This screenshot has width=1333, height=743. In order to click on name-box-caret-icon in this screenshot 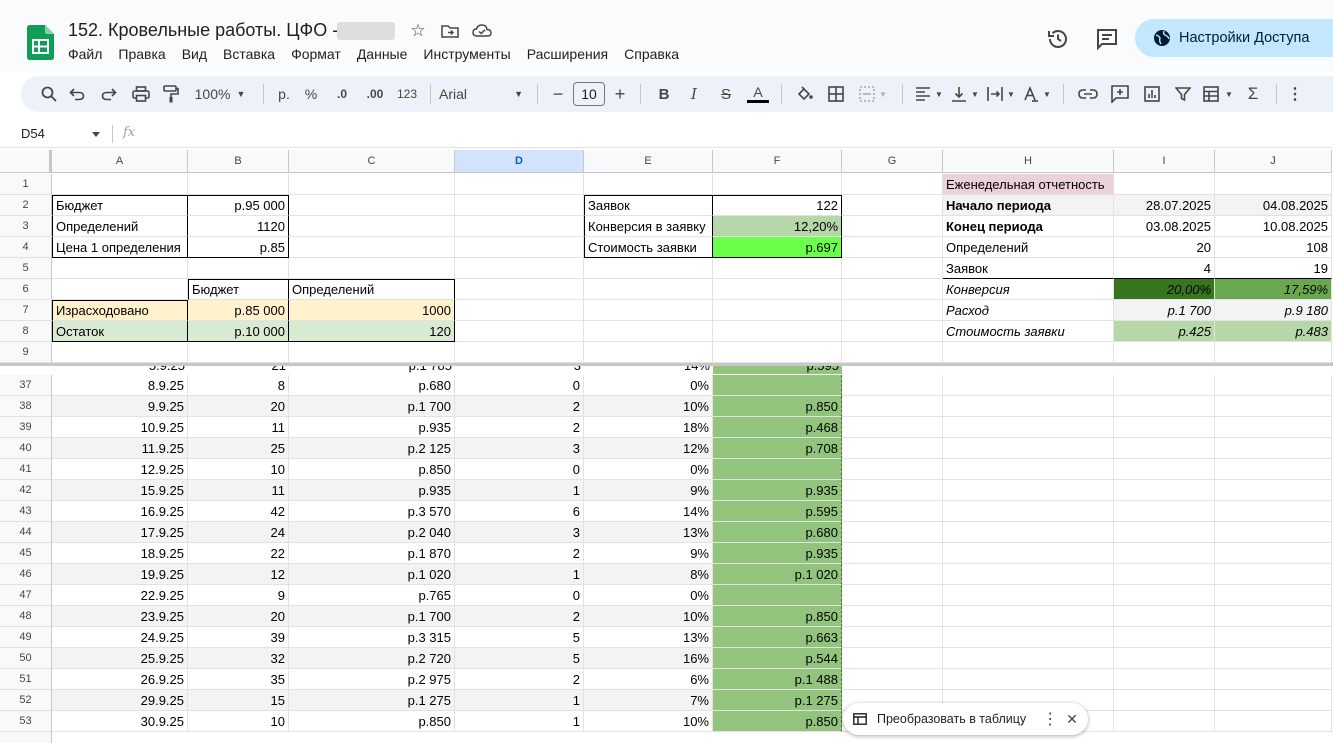, I will do `click(96, 134)`.